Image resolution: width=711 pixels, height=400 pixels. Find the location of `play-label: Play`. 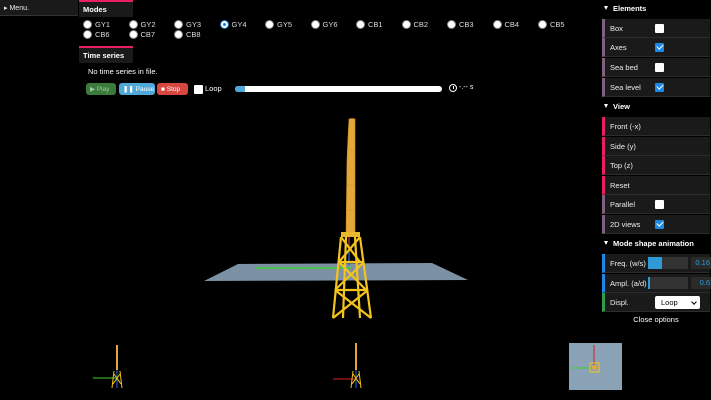

play-label: Play is located at coordinates (103, 89).